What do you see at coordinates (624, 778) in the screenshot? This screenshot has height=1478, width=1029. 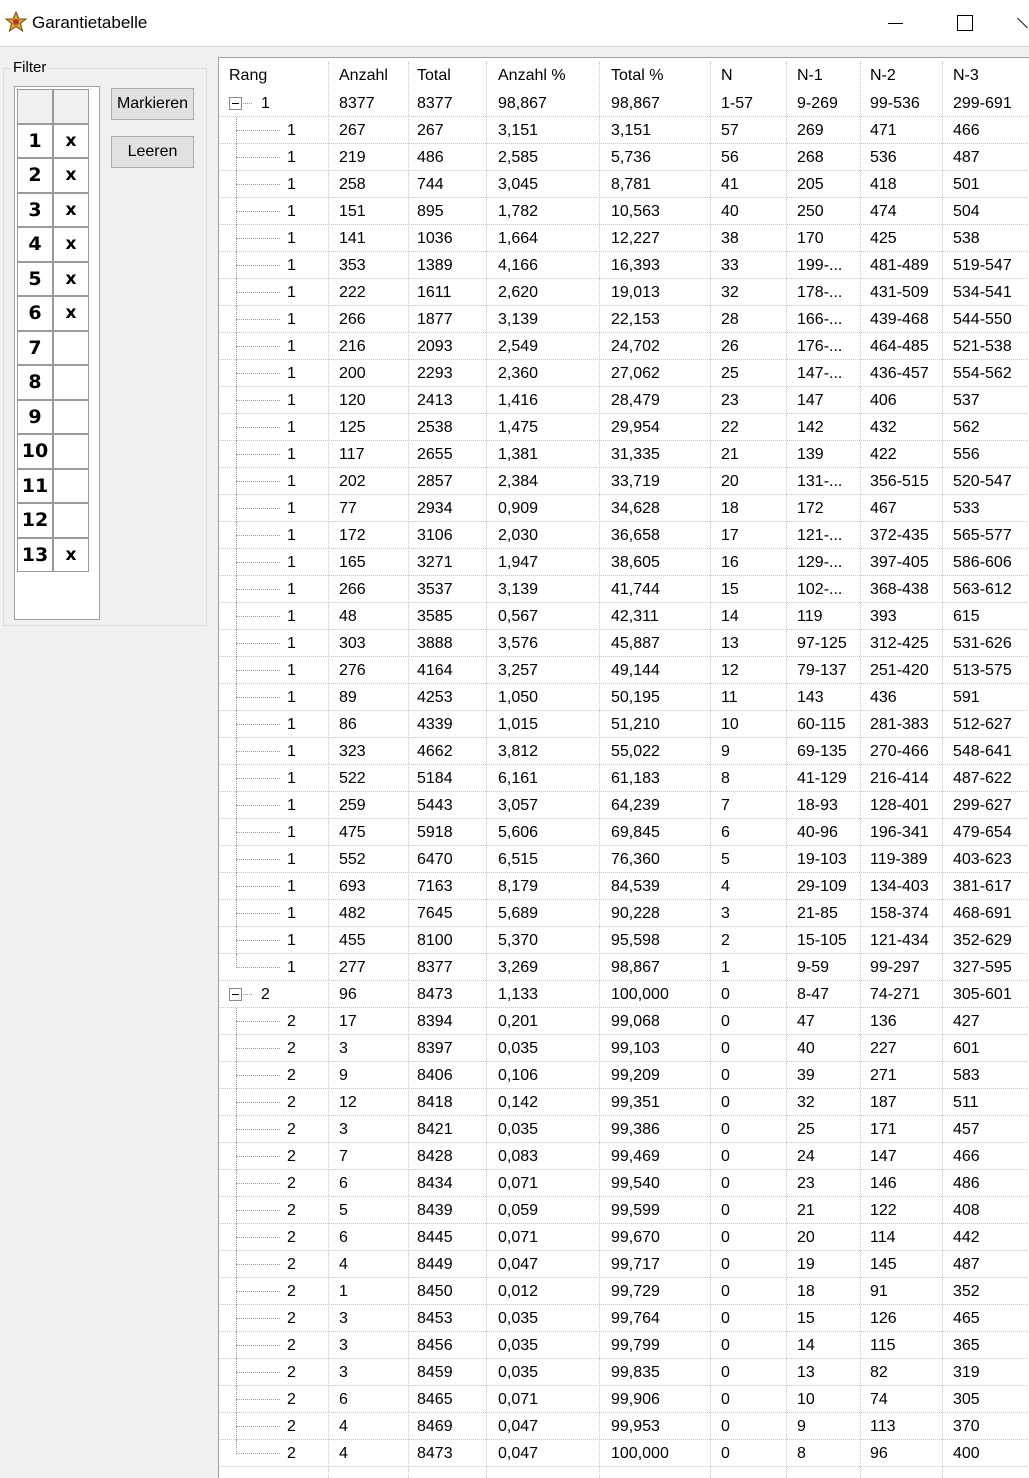 I see `table-row: 1 522 5184 6,161 61,183 8 41-129 216-414 487-622` at bounding box center [624, 778].